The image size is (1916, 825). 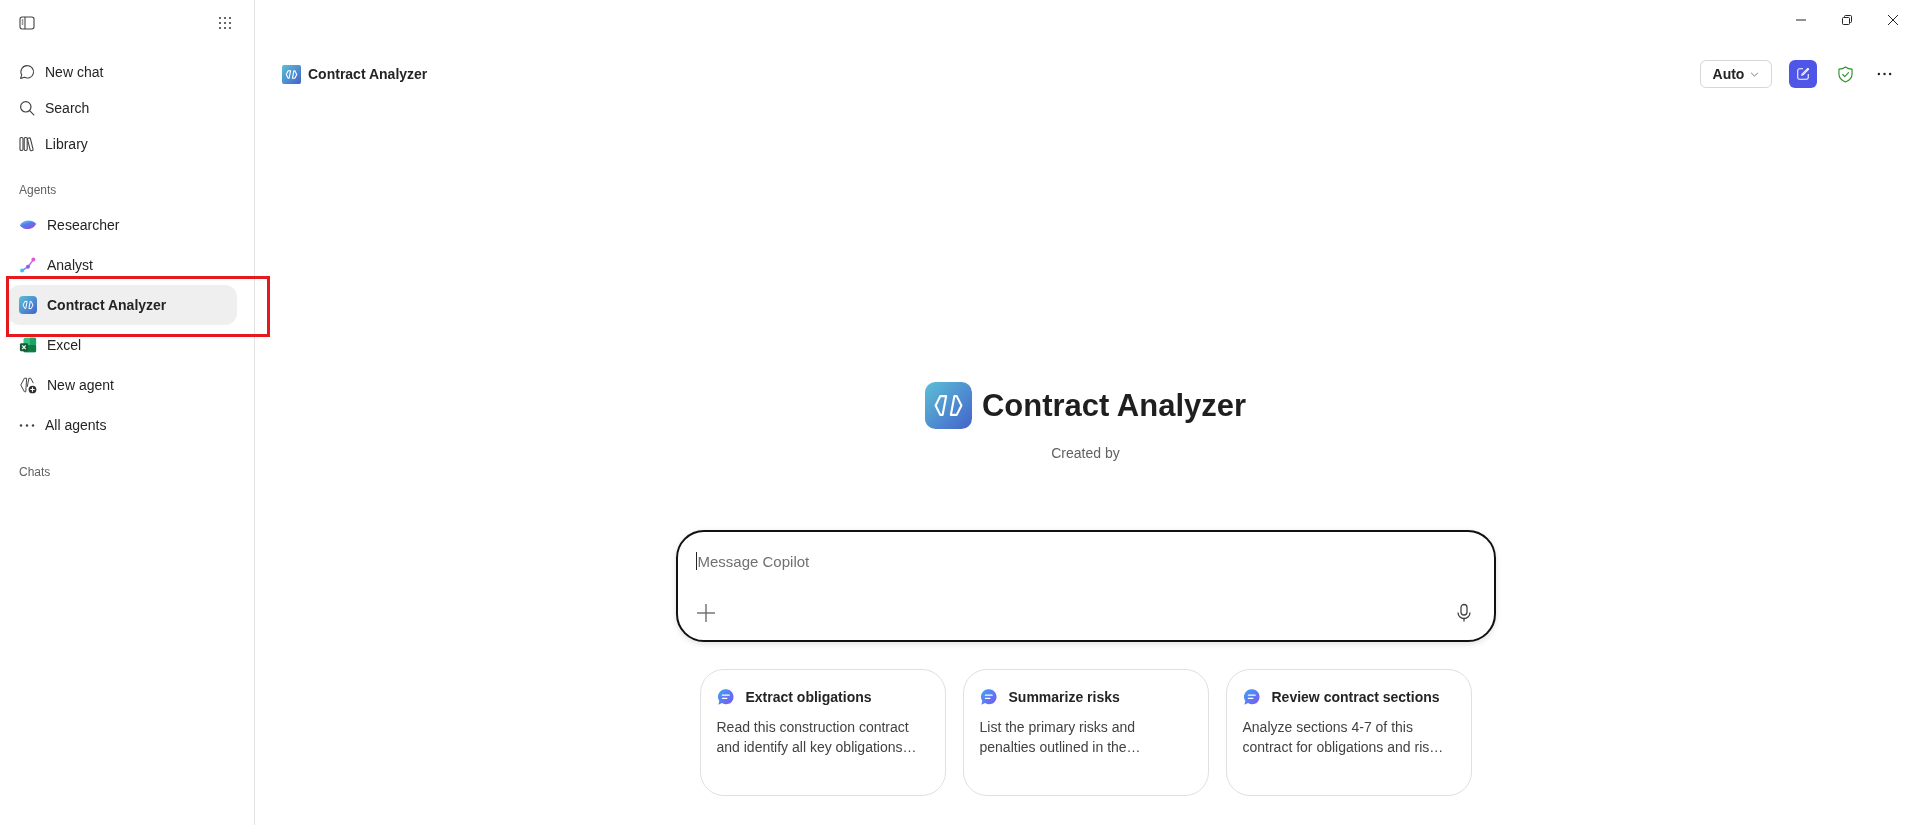 I want to click on message-input: Message Copilot, so click(x=1085, y=561).